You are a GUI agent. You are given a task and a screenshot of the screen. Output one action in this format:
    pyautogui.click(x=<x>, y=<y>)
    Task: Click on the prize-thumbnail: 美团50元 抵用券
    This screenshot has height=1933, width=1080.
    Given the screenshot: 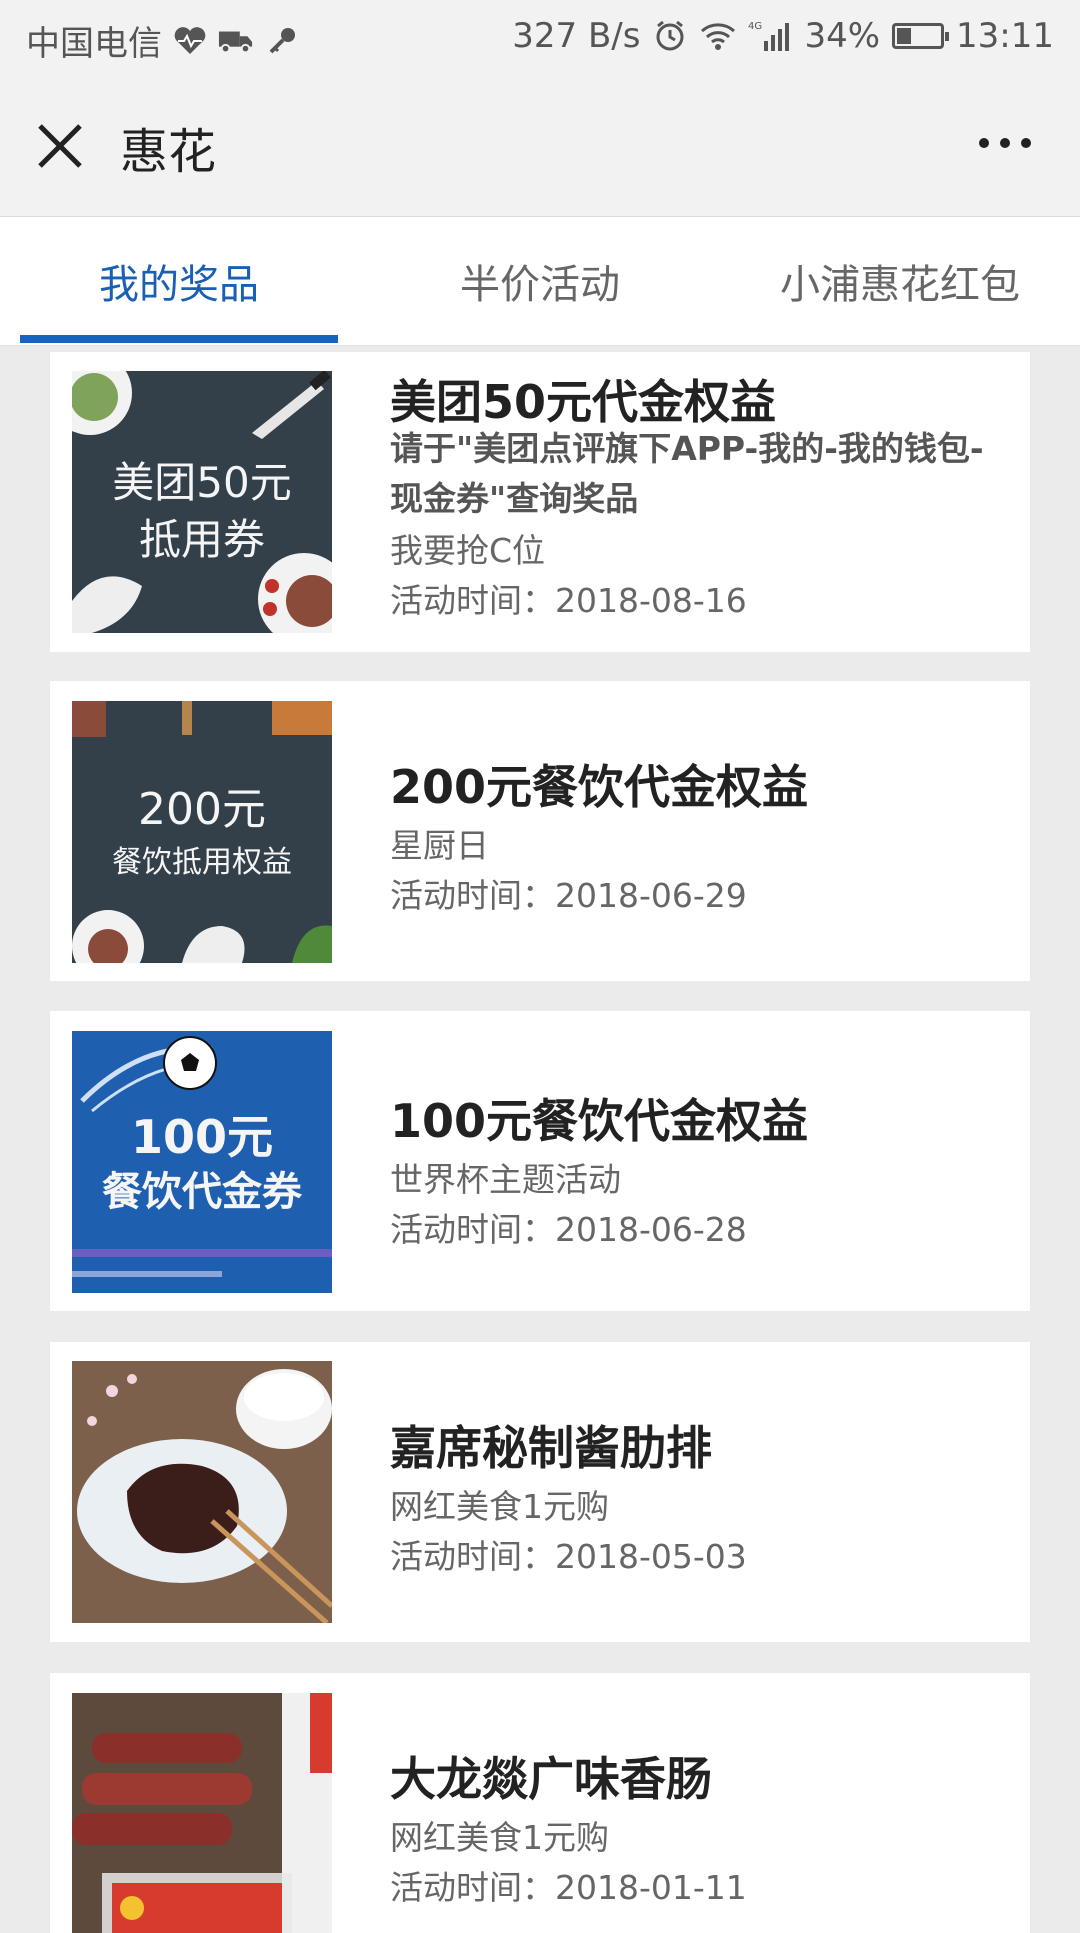 What is the action you would take?
    pyautogui.click(x=202, y=502)
    